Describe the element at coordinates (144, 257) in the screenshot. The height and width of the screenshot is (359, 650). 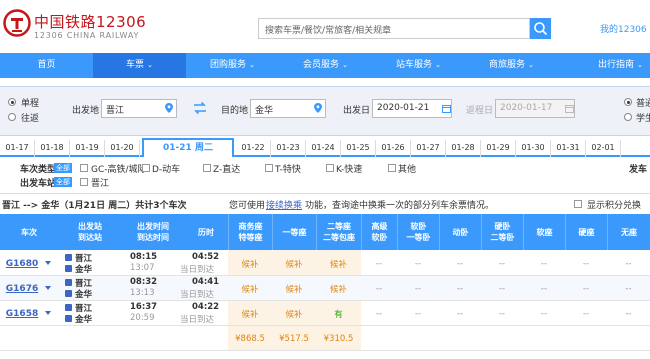
I see `depart-time: 08:15` at that location.